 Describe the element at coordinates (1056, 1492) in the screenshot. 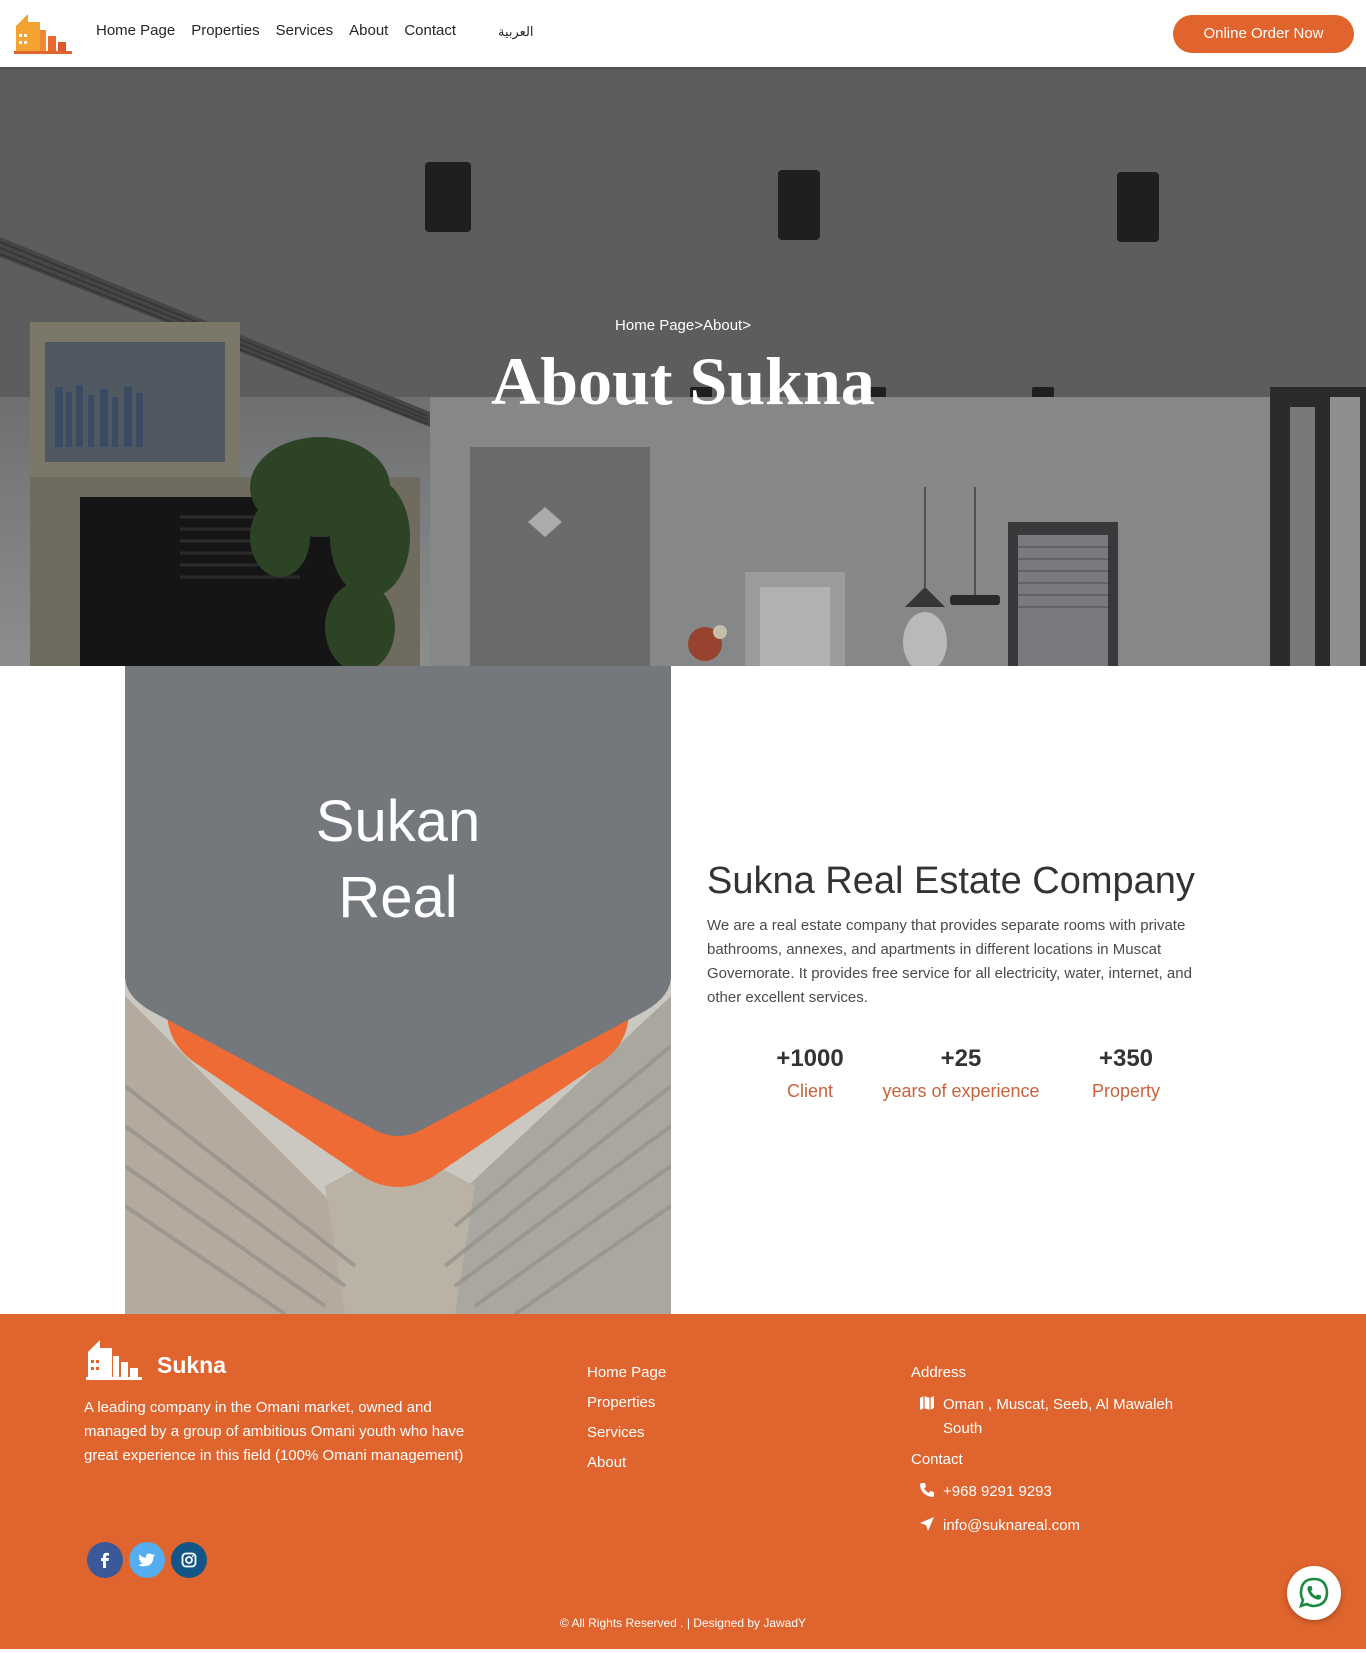

I see `phone-row: +968 9291 9293` at that location.